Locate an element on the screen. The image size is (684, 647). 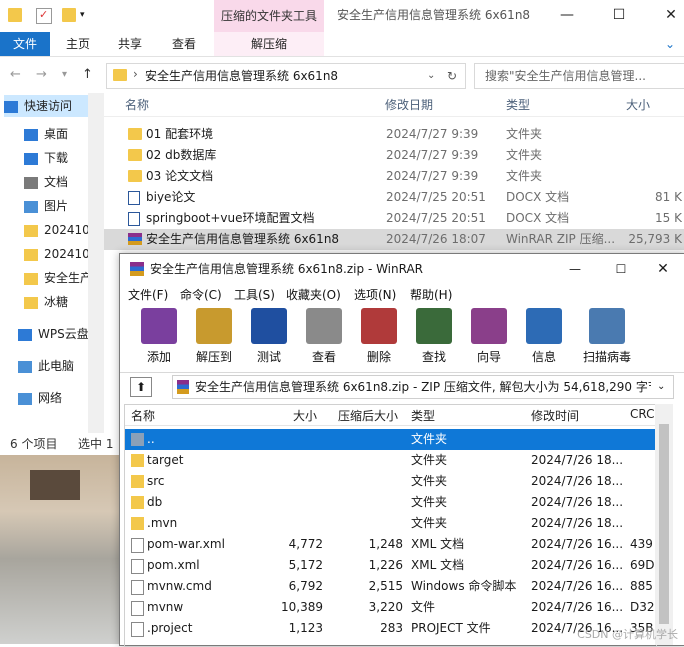
wizard-button: 向导 is located at coordinates (489, 336).